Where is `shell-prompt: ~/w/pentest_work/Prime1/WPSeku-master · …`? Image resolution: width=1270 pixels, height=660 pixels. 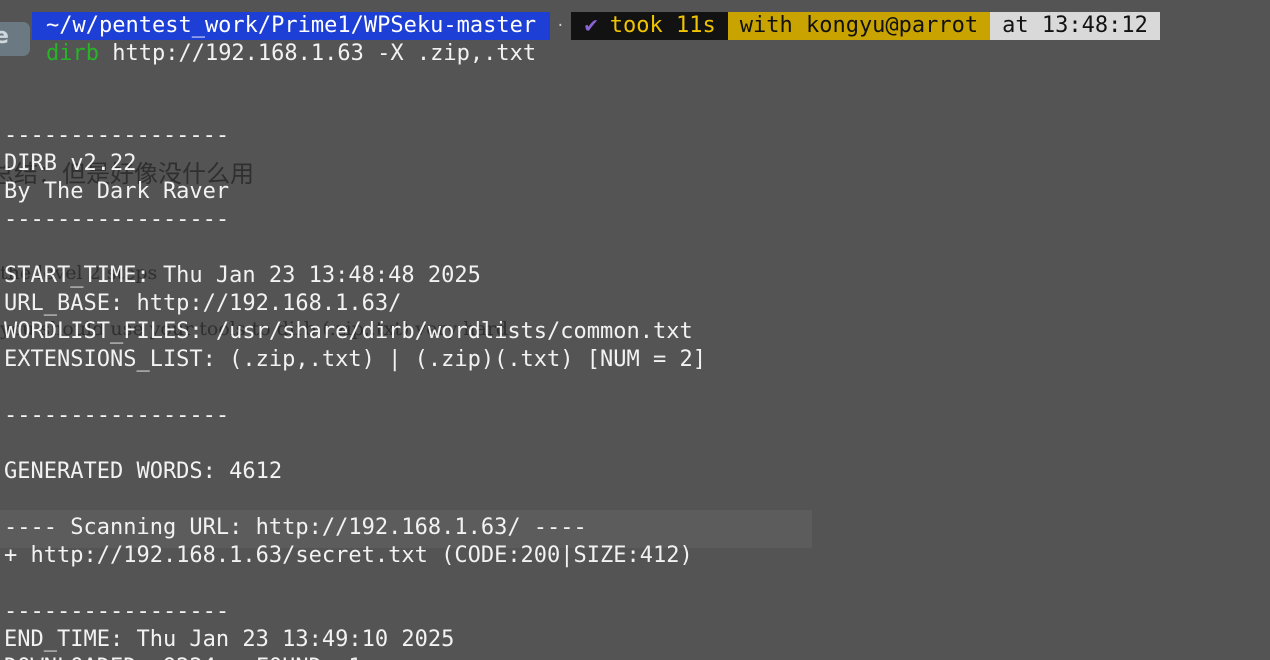
shell-prompt: ~/w/pentest_work/Prime1/WPSeku-master · … is located at coordinates (596, 26).